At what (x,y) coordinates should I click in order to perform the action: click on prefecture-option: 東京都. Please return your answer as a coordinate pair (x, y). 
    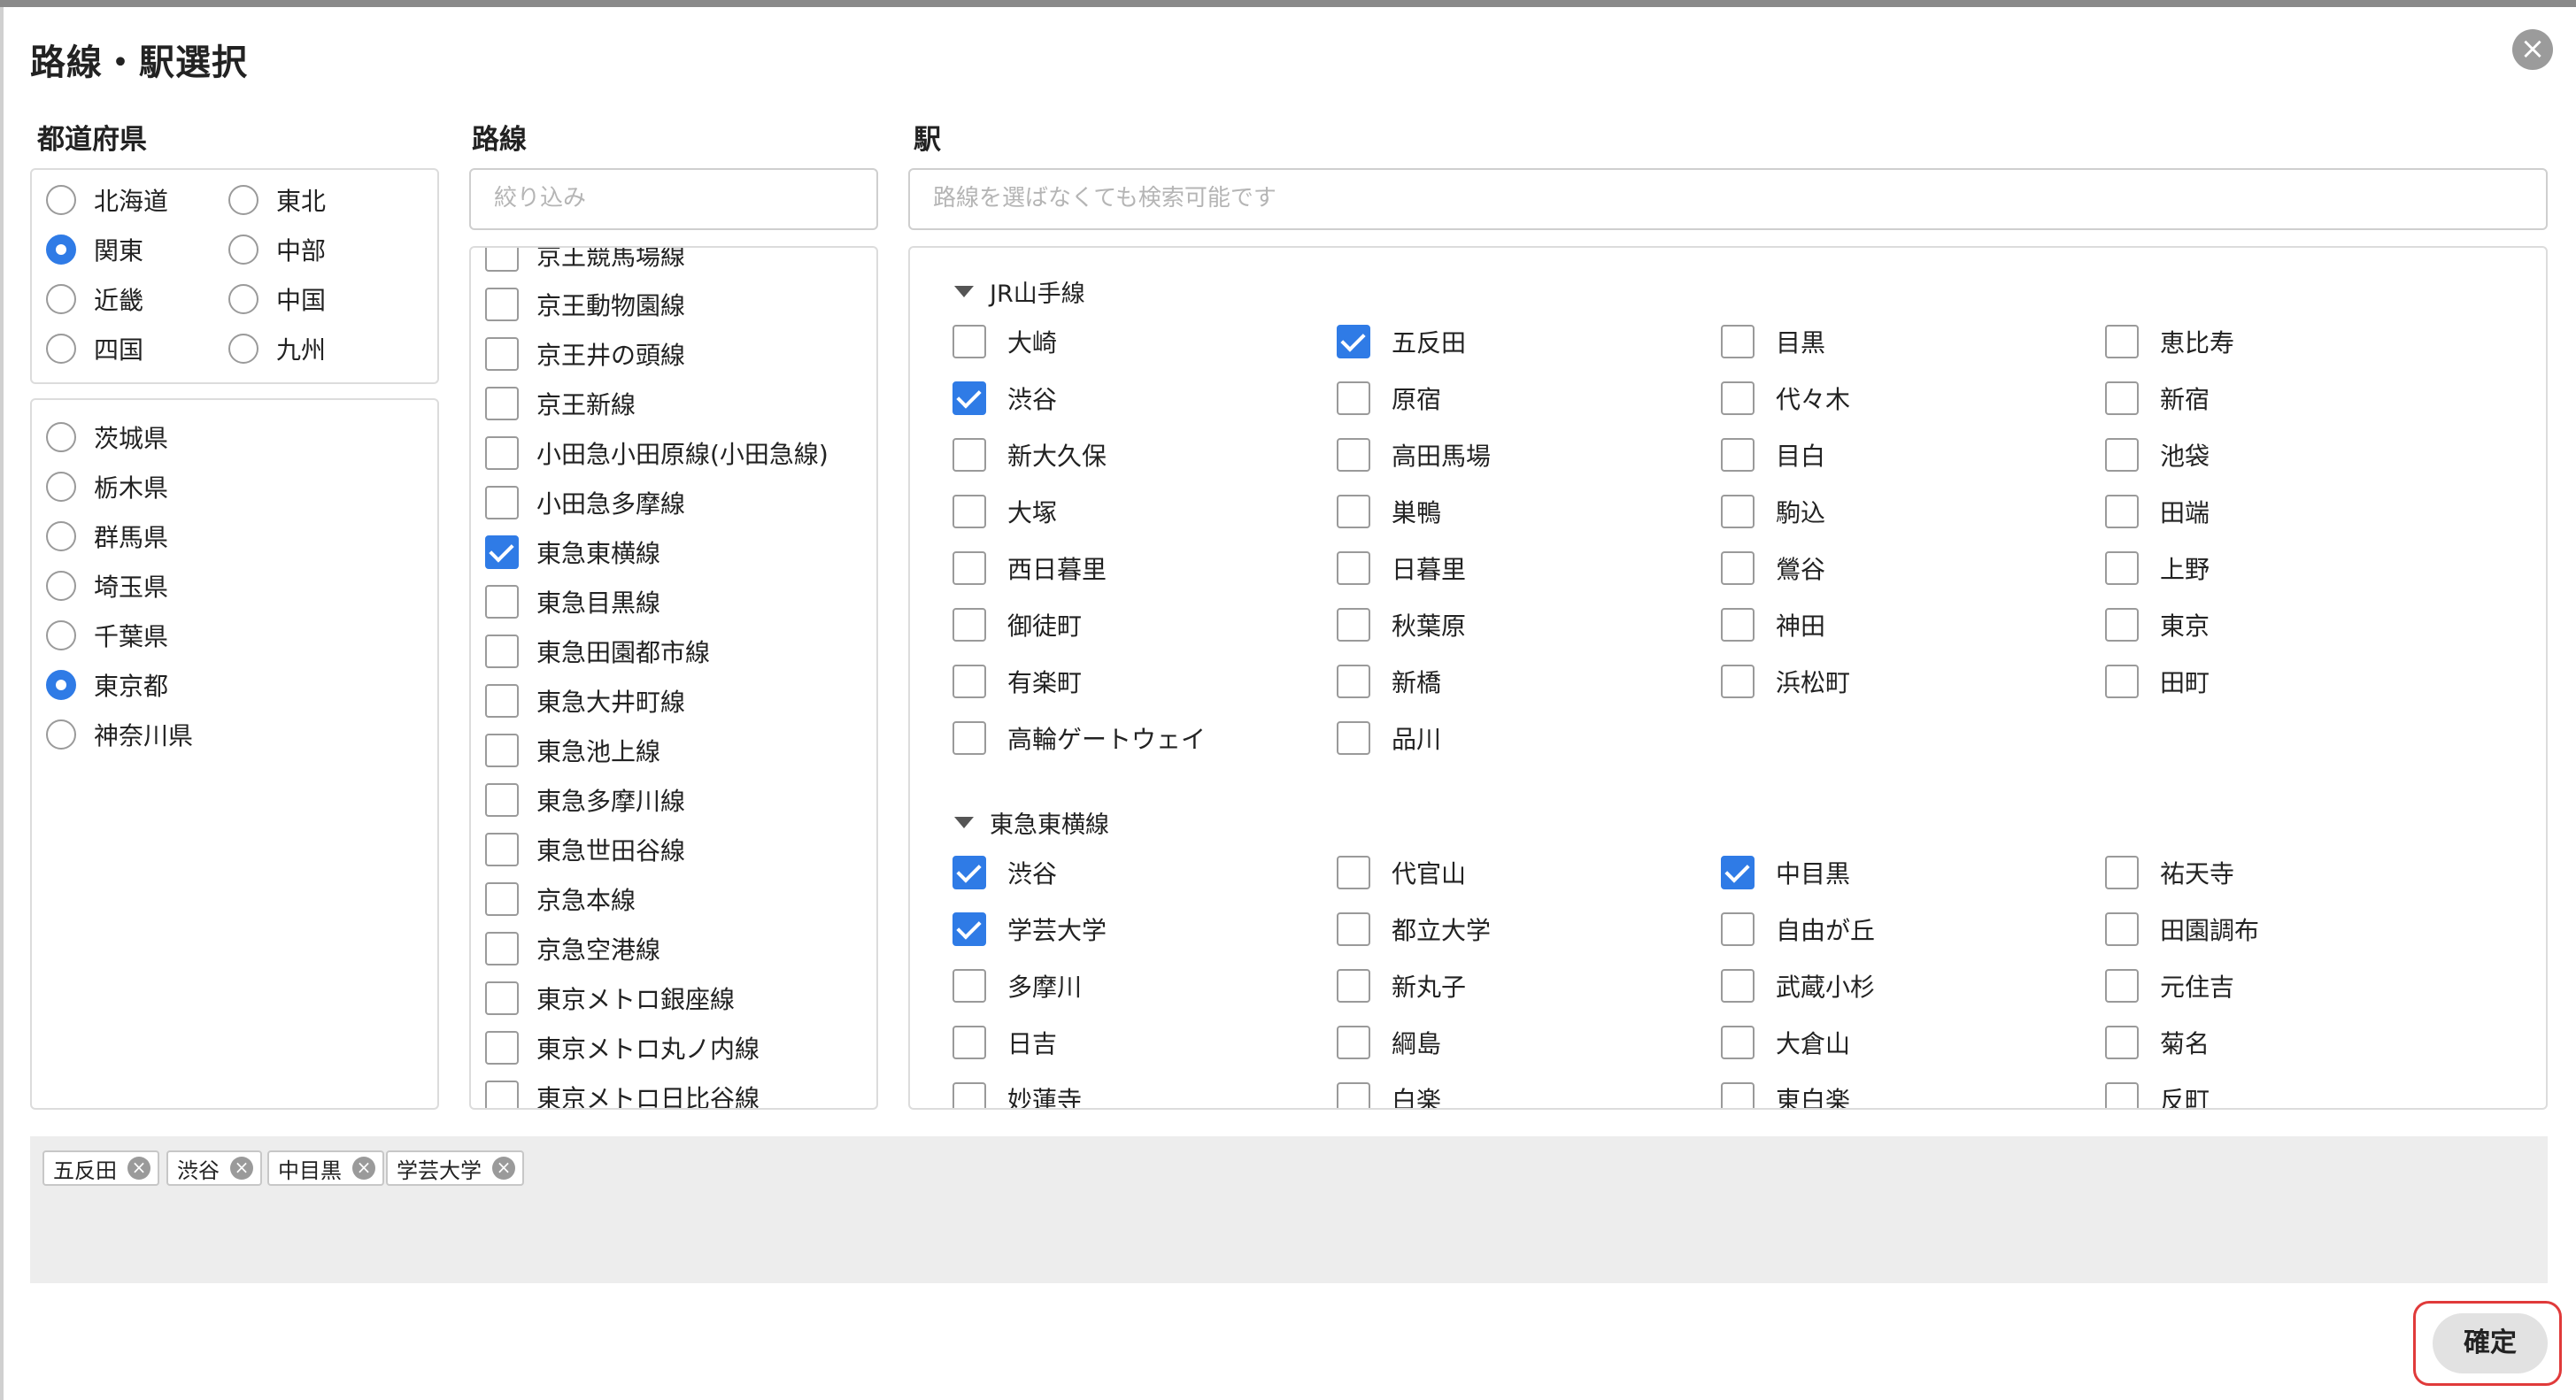
    Looking at the image, I should click on (107, 685).